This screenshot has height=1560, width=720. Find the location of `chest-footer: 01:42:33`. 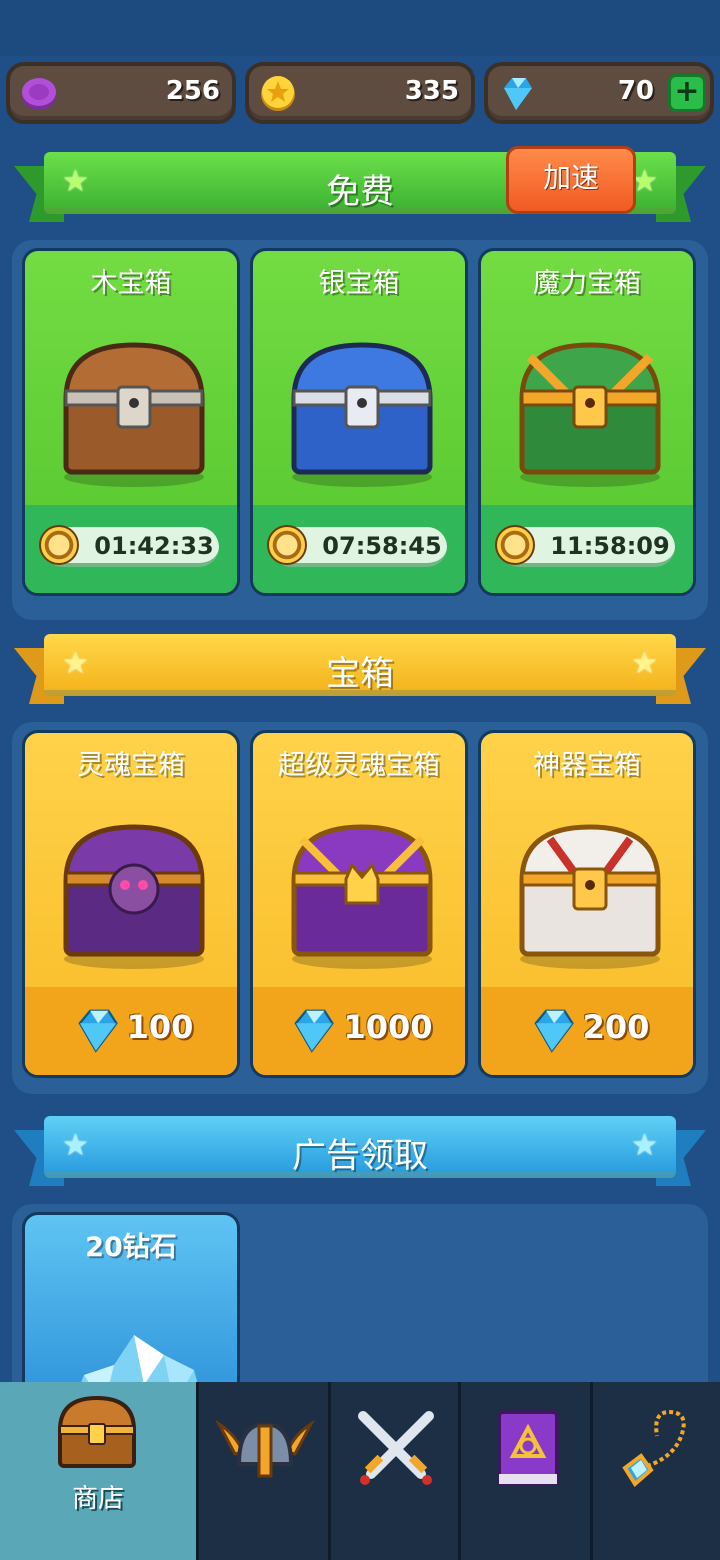

chest-footer: 01:42:33 is located at coordinates (131, 549).